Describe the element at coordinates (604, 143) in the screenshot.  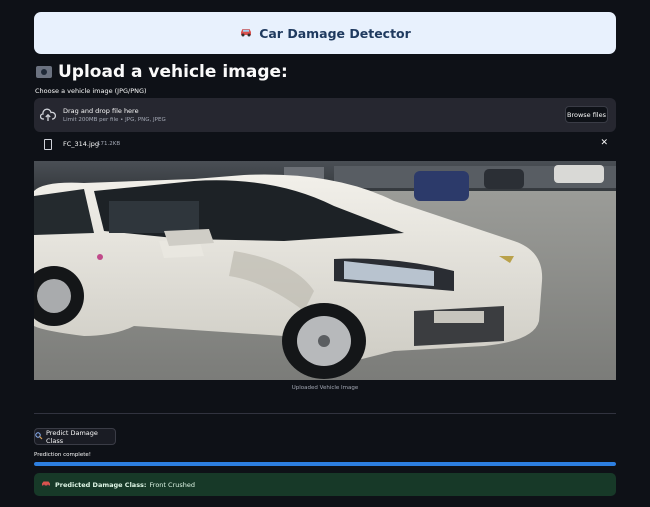
I see `remove-file-icon: ✕` at that location.